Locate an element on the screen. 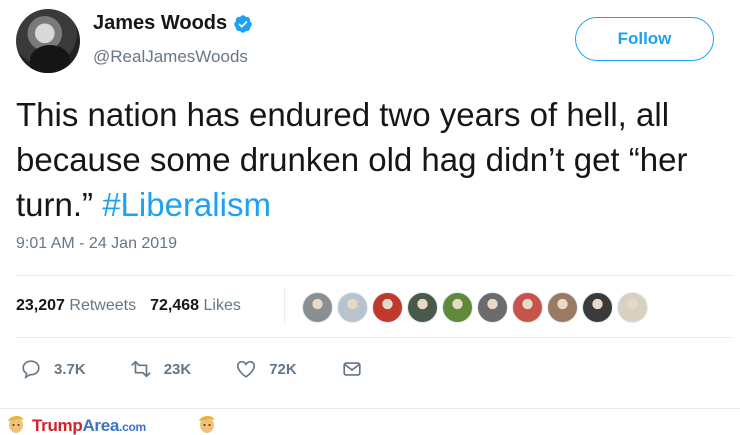 The width and height of the screenshot is (740, 435). retweet-icon is located at coordinates (141, 369).